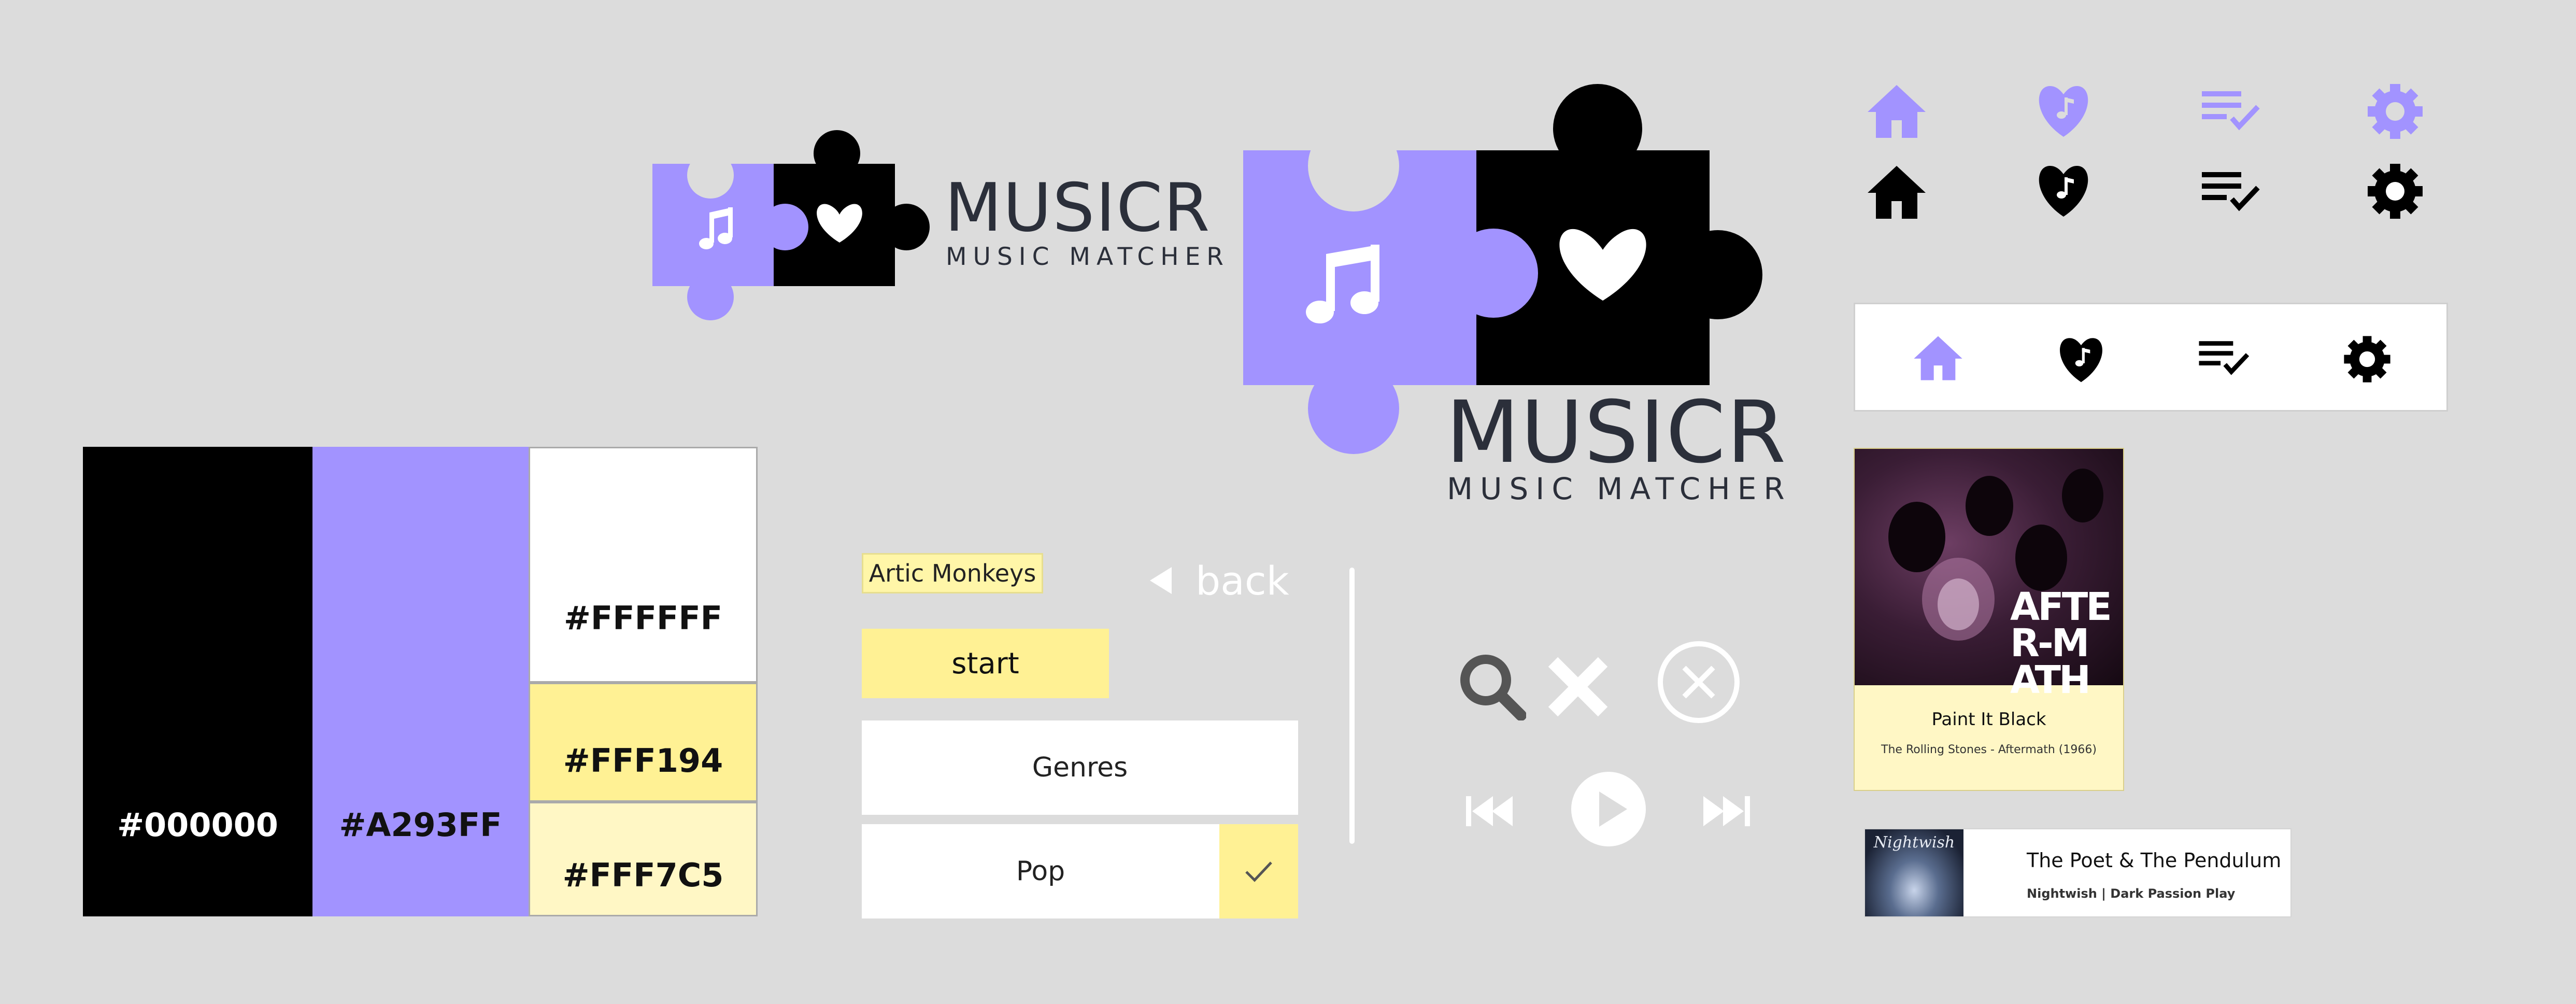 This screenshot has width=2576, height=1004. I want to click on vertical-divider, so click(1352, 706).